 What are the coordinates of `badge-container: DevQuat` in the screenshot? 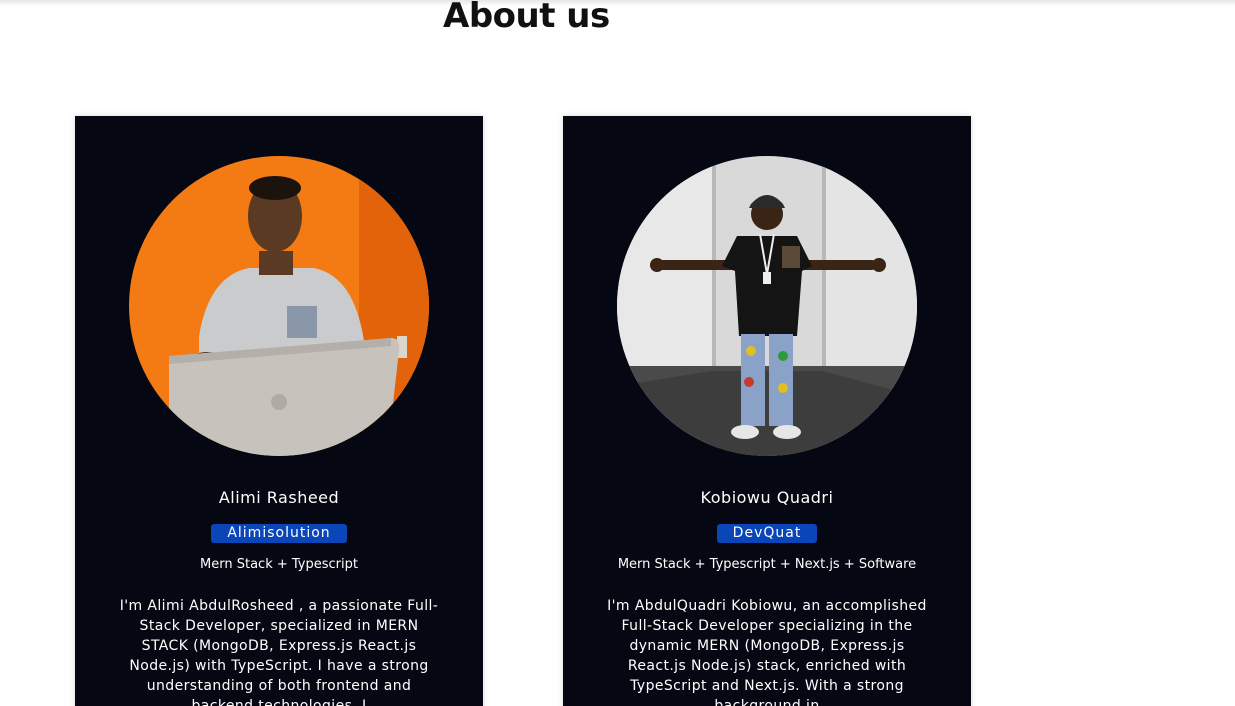 It's located at (767, 532).